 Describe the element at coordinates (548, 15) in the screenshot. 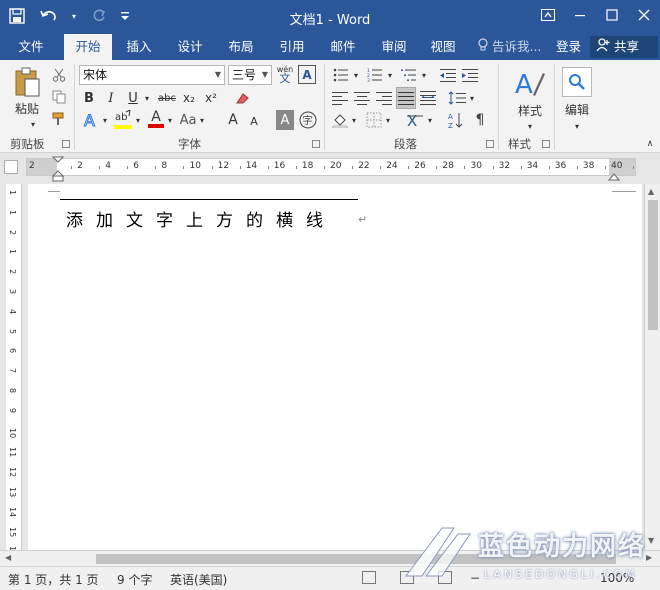

I see `ribbon-display-options-icon` at that location.